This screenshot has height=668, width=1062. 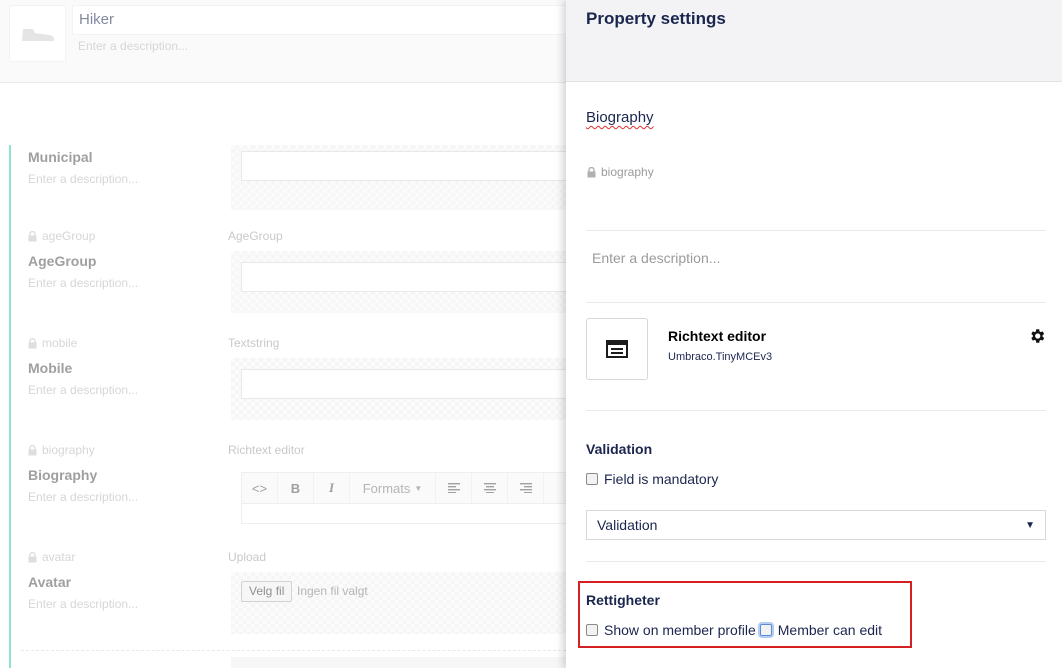 I want to click on member-can-edit-checkbox, so click(x=765, y=630).